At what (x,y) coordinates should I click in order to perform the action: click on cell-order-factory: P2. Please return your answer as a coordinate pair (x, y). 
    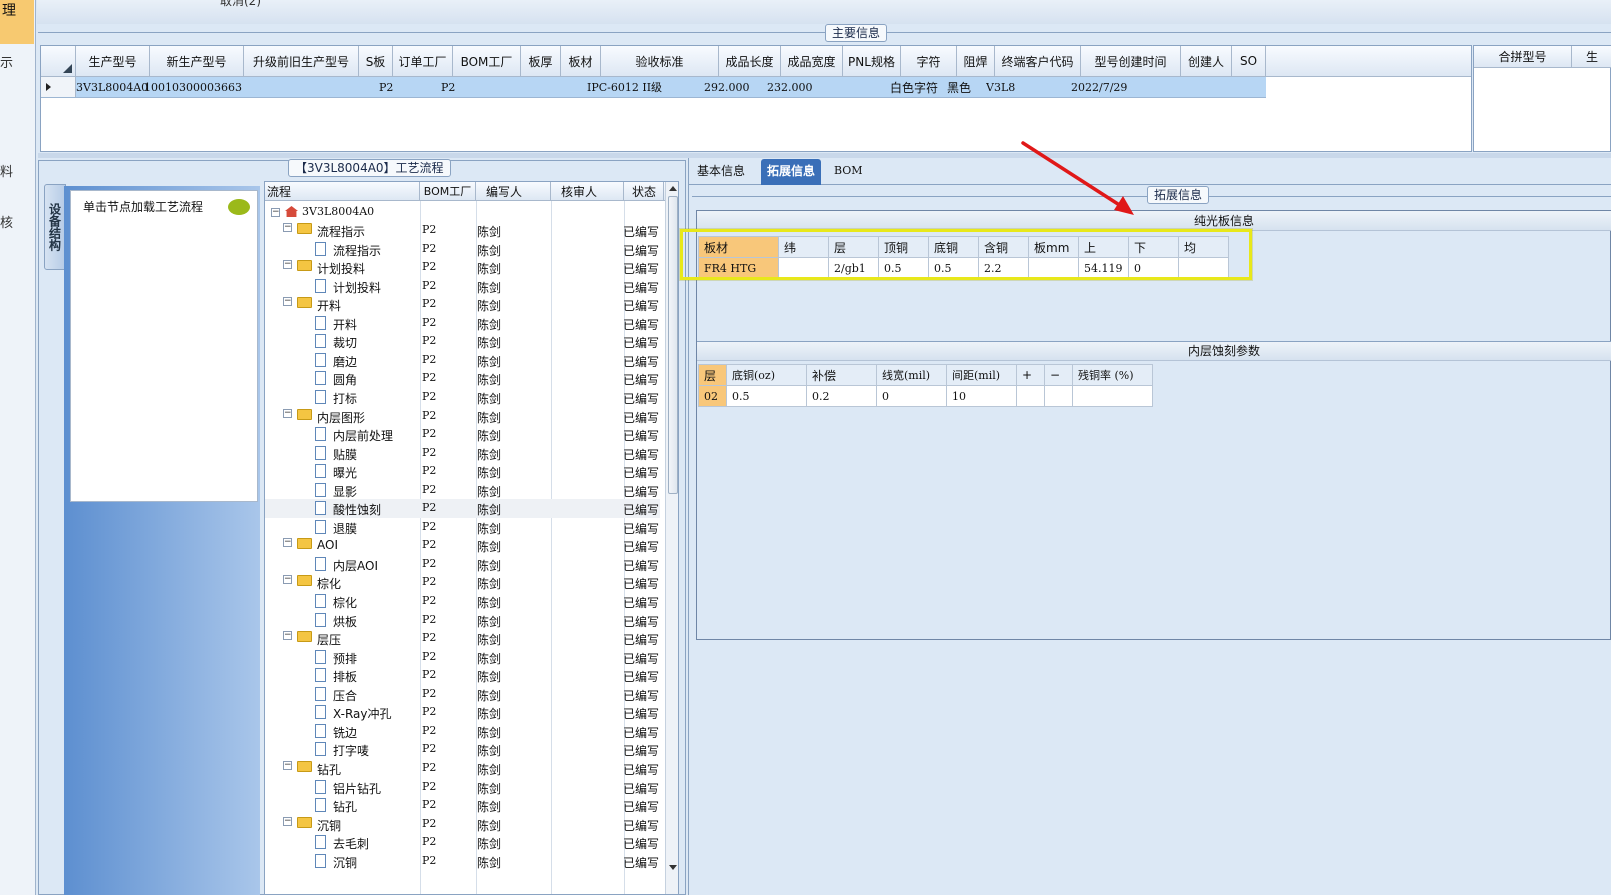
    Looking at the image, I should click on (409, 87).